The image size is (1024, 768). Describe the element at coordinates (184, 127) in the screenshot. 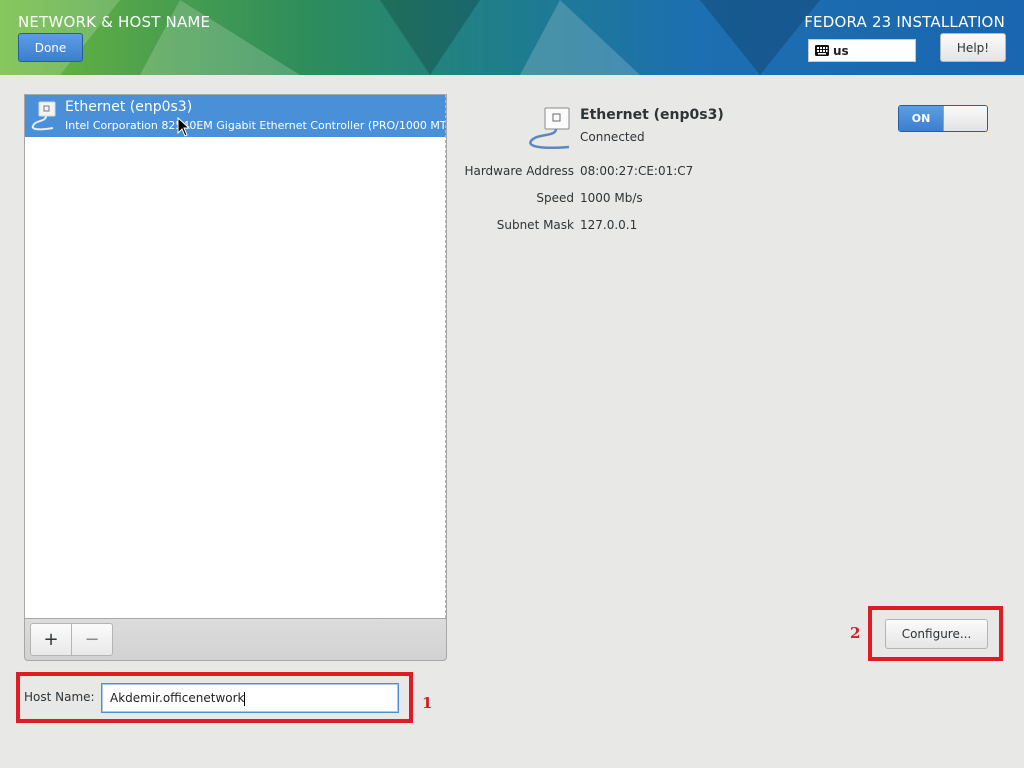

I see `mouse-pointer-icon` at that location.